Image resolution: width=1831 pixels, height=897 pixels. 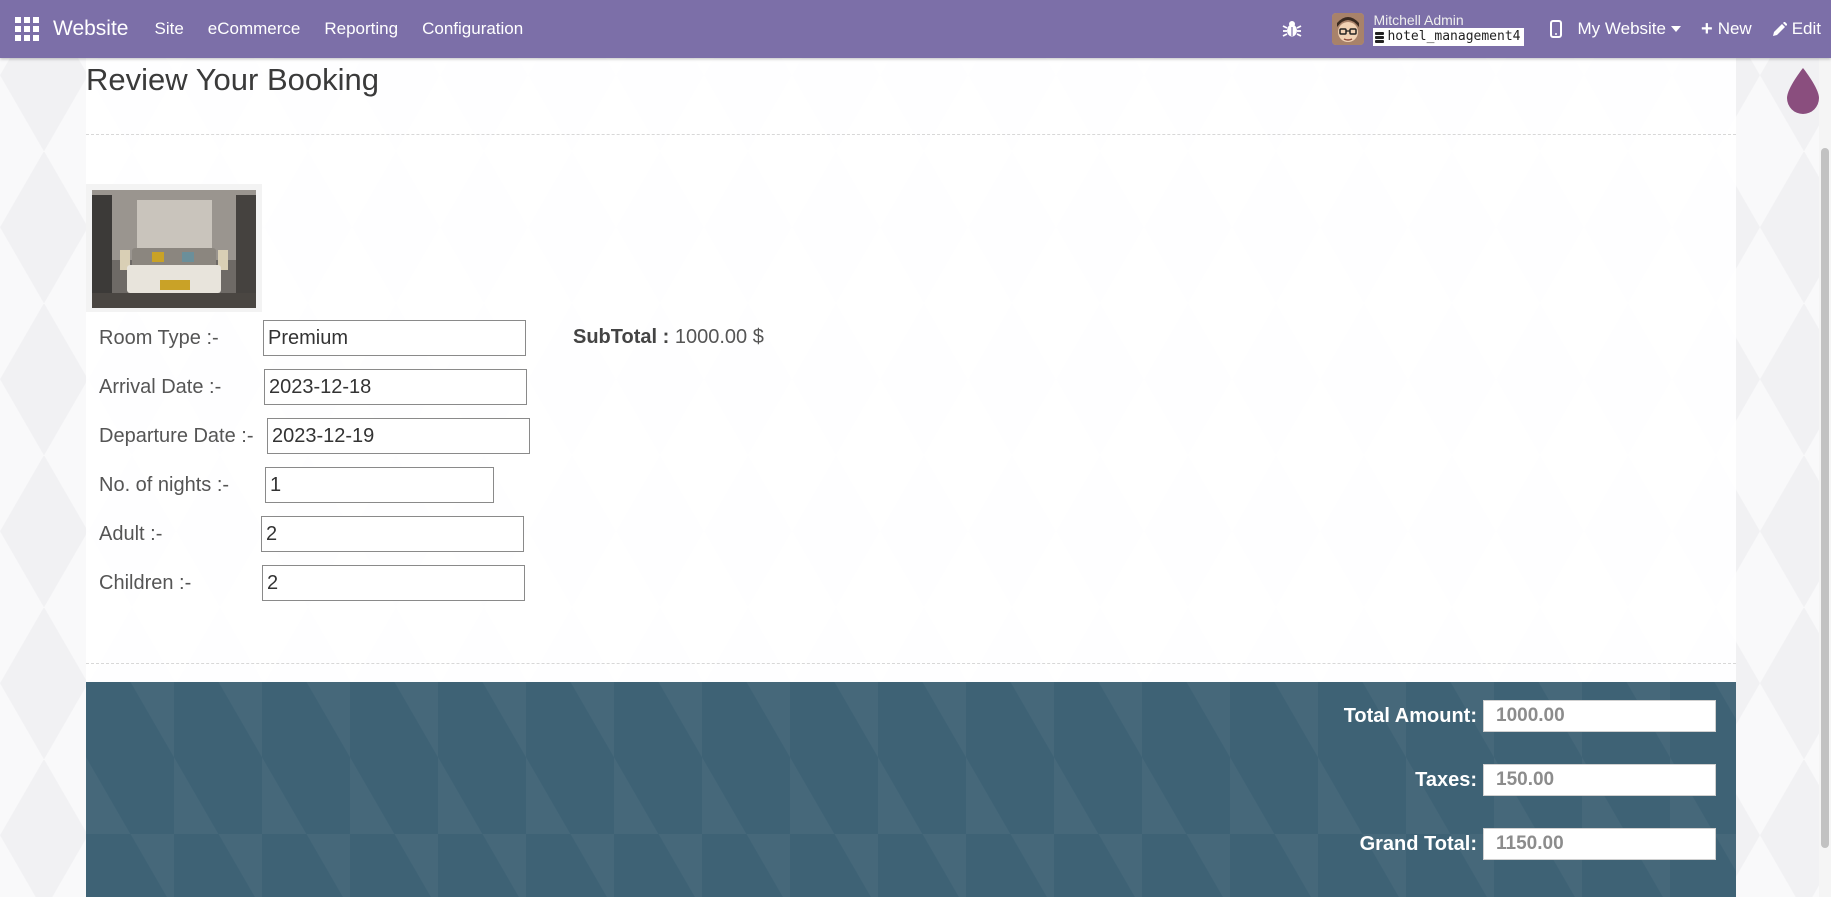 I want to click on room-image, so click(x=174, y=248).